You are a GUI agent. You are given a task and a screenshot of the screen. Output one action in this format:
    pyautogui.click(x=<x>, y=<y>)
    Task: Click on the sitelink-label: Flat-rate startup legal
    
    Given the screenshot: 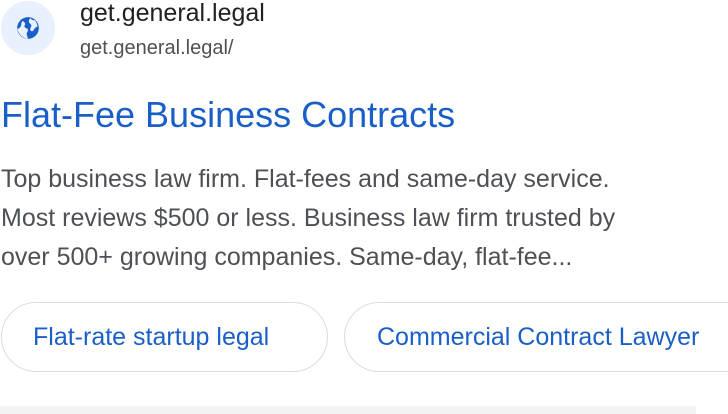 What is the action you would take?
    pyautogui.click(x=151, y=336)
    